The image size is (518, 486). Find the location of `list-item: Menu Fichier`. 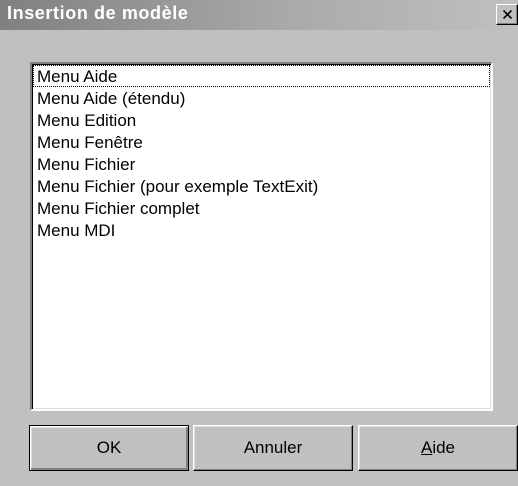

list-item: Menu Fichier is located at coordinates (261, 164).